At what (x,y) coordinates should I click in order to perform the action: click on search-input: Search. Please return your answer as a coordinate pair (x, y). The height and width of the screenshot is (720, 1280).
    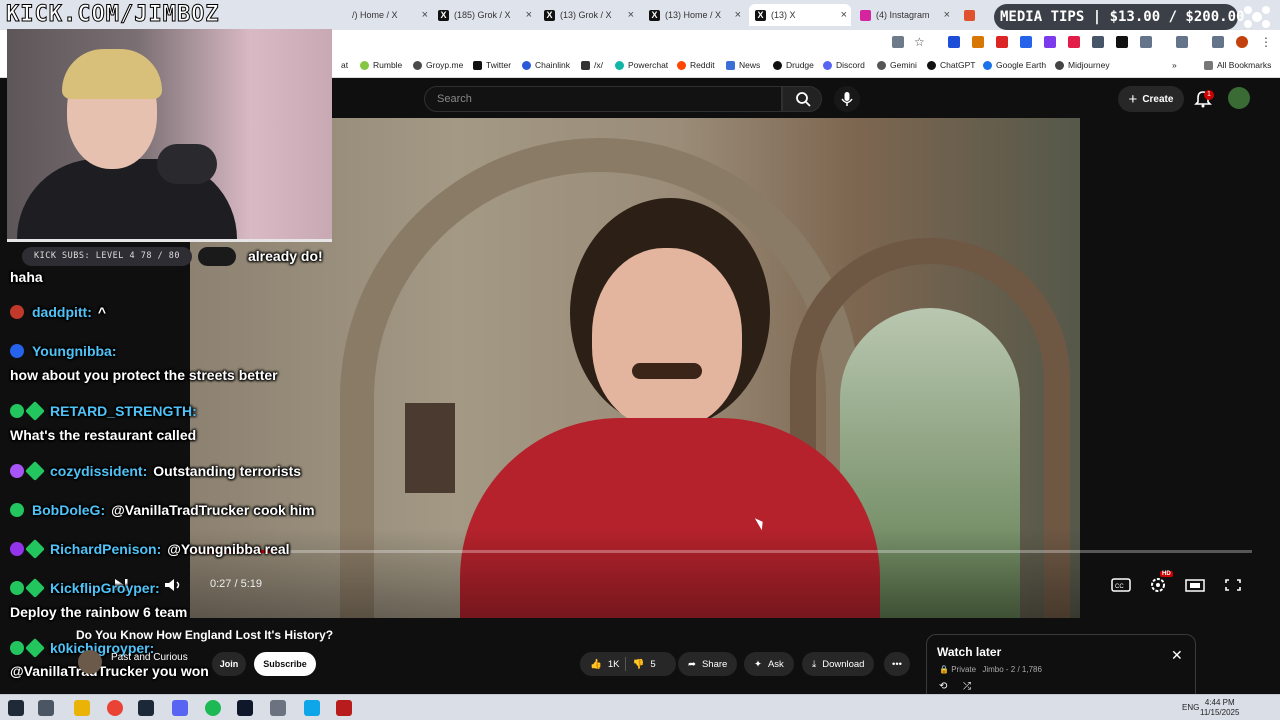
    Looking at the image, I should click on (603, 99).